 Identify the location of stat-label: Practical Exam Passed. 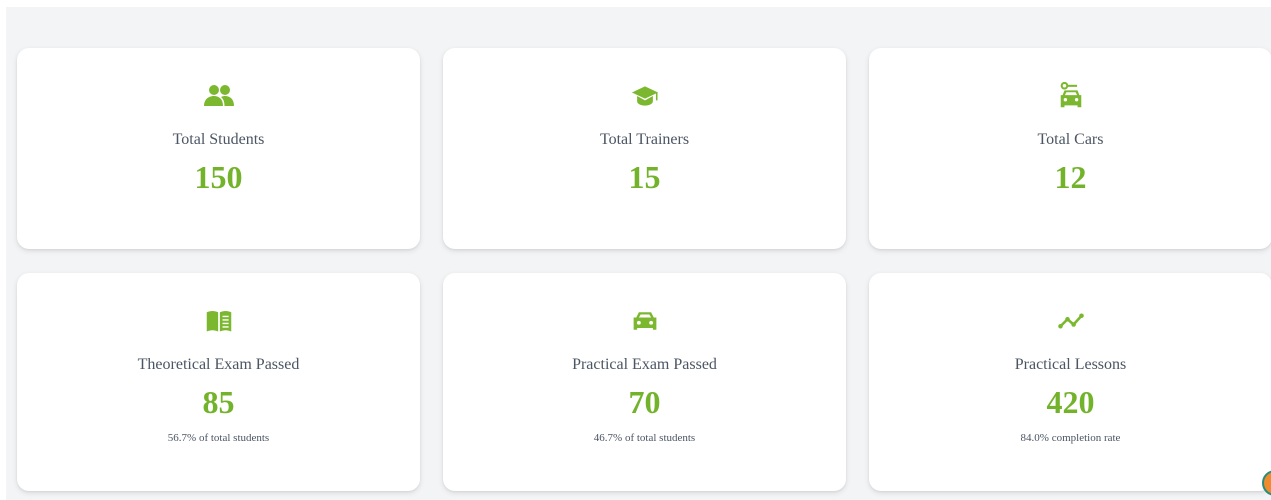
(644, 364).